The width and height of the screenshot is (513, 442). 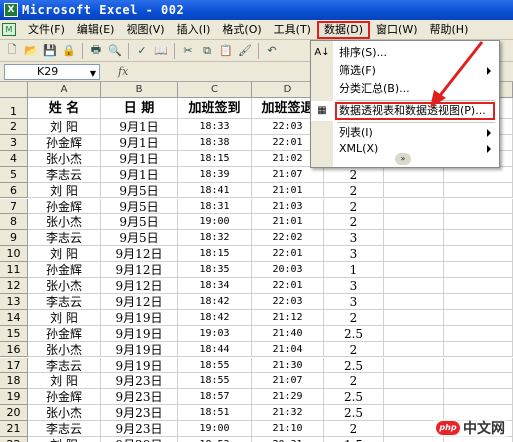 I want to click on row-header: 16, so click(x=14, y=349).